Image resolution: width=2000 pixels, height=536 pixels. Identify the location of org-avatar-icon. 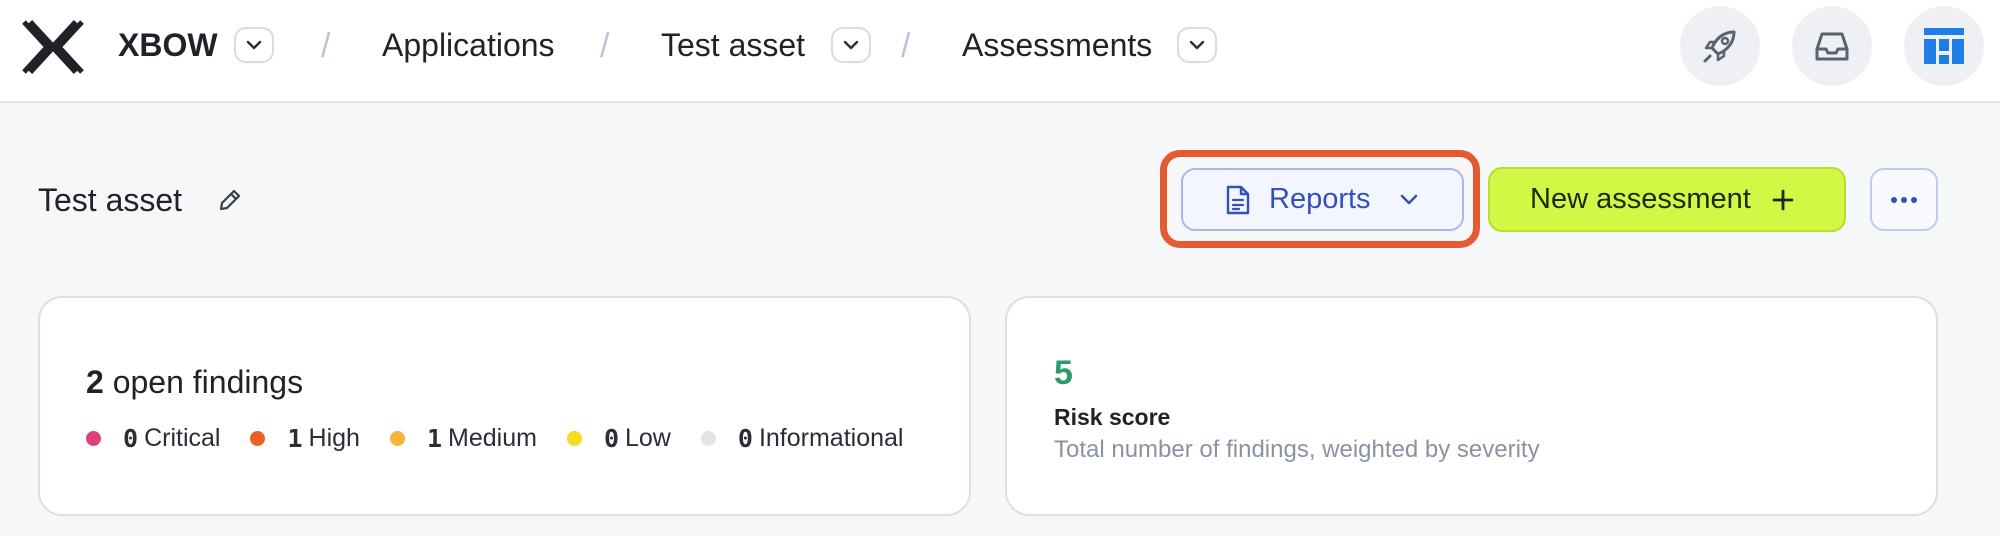
(1944, 46).